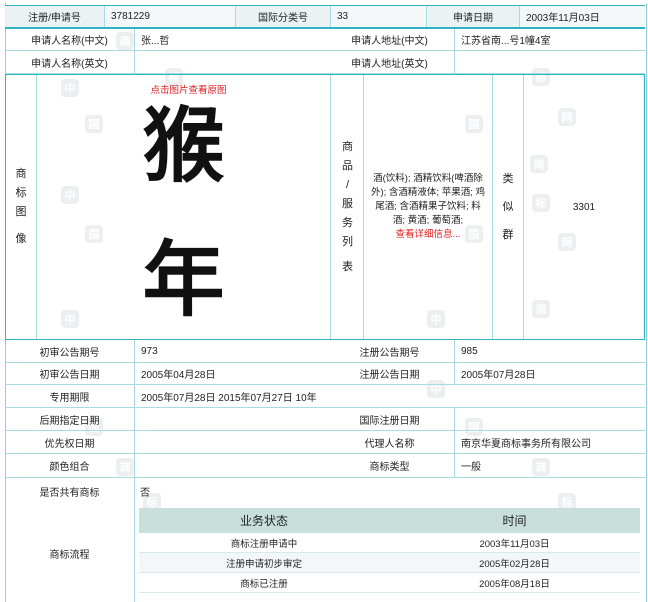  Describe the element at coordinates (389, 520) in the screenshot. I see `flow-header: 业务状态 时间` at that location.